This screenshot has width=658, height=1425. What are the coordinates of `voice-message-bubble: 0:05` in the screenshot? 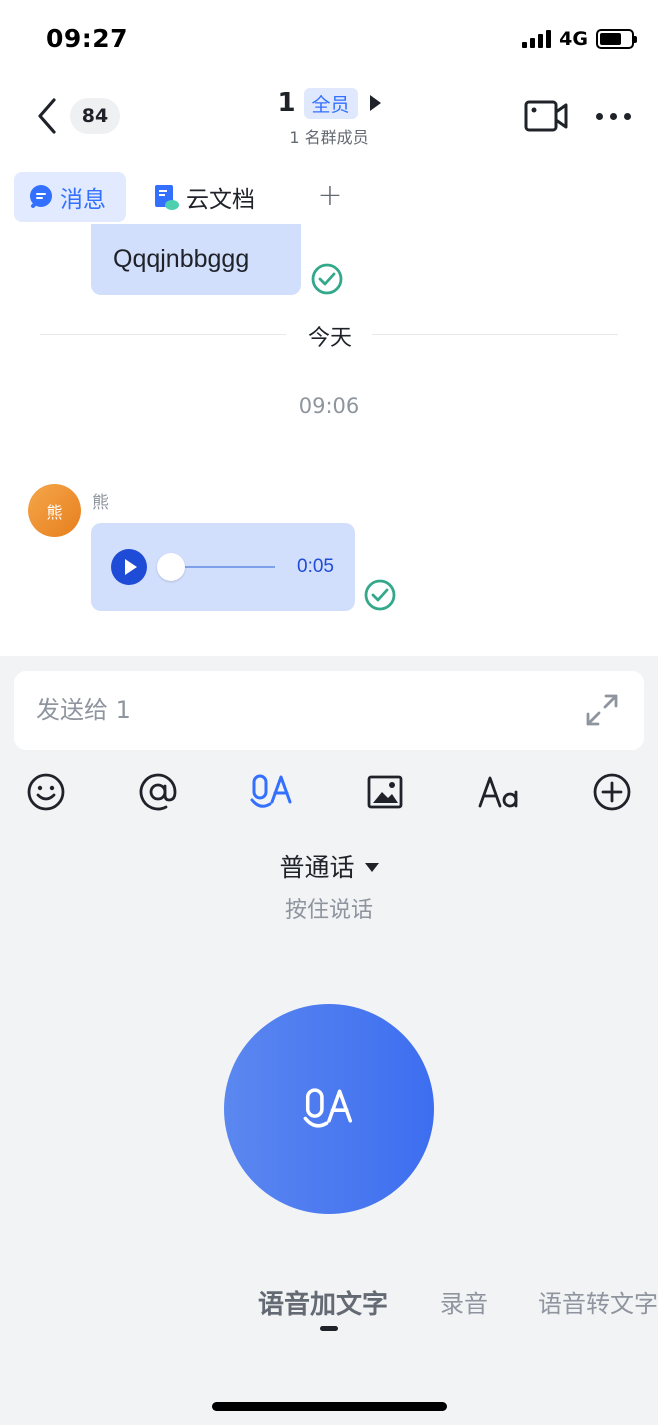 It's located at (223, 567).